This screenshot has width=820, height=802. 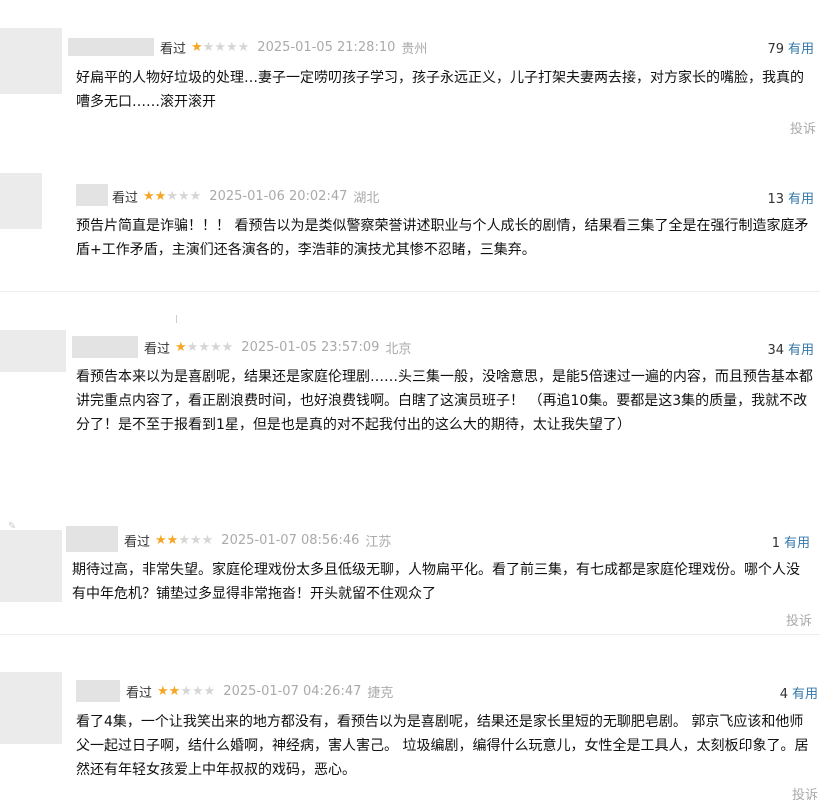 What do you see at coordinates (326, 47) in the screenshot?
I see `review-time: 2025-01-05 21:28:10` at bounding box center [326, 47].